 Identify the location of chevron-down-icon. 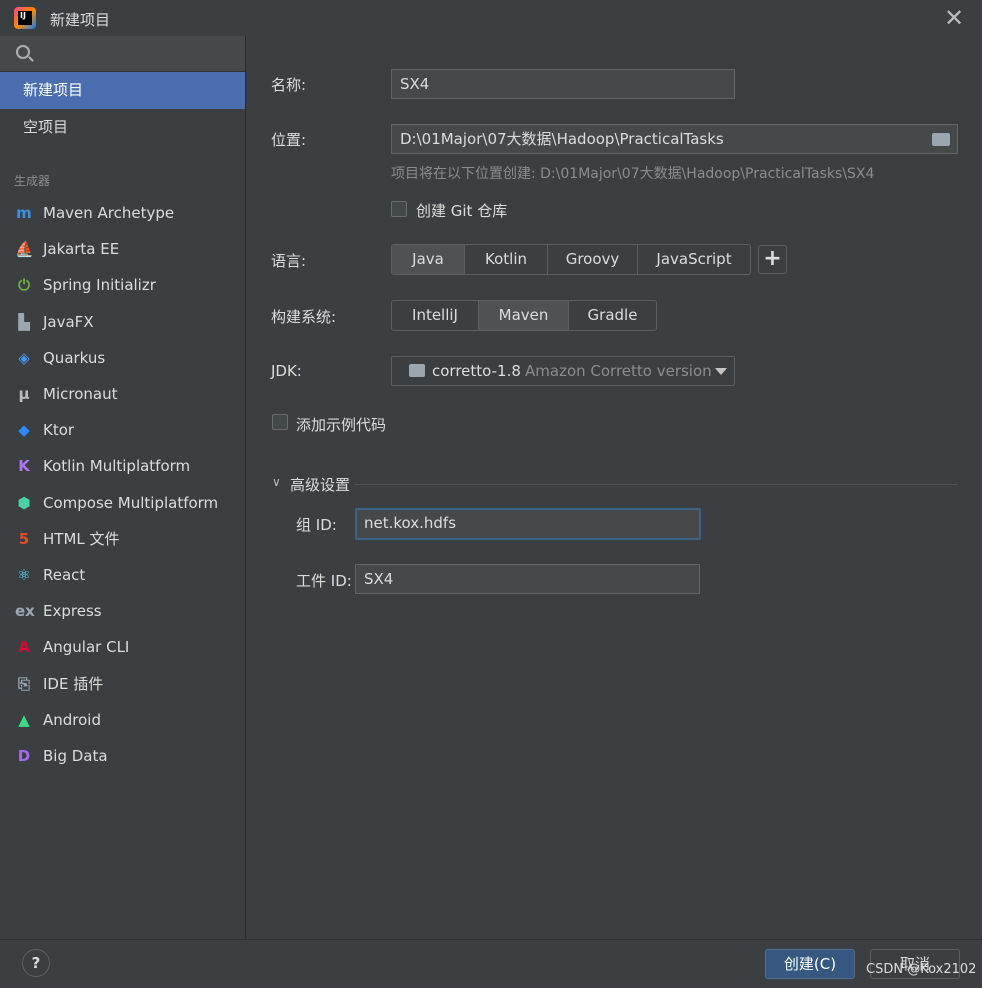
(721, 371).